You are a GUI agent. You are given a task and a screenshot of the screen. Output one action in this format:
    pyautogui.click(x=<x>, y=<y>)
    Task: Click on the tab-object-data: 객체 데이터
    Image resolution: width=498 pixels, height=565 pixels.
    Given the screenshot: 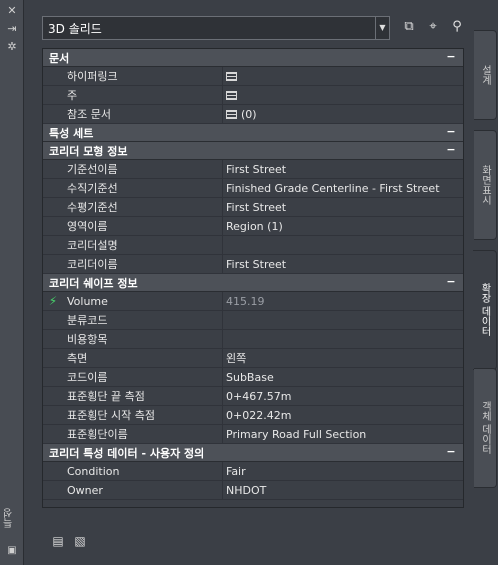 What is the action you would take?
    pyautogui.click(x=485, y=428)
    